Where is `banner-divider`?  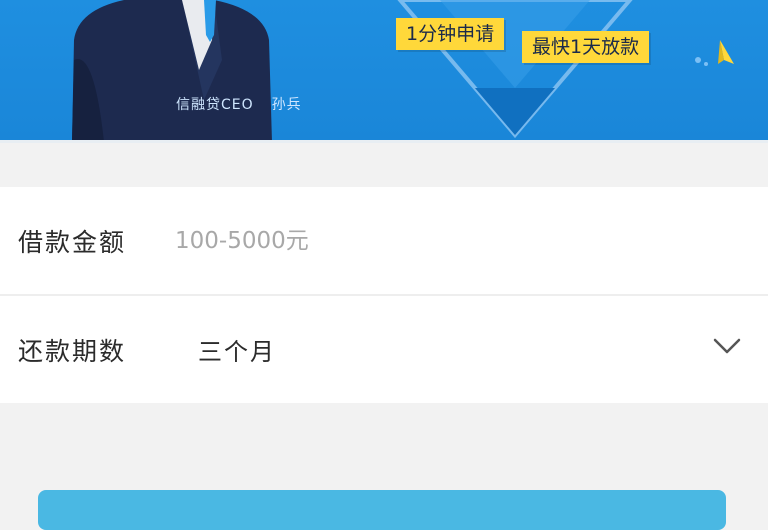 banner-divider is located at coordinates (384, 141).